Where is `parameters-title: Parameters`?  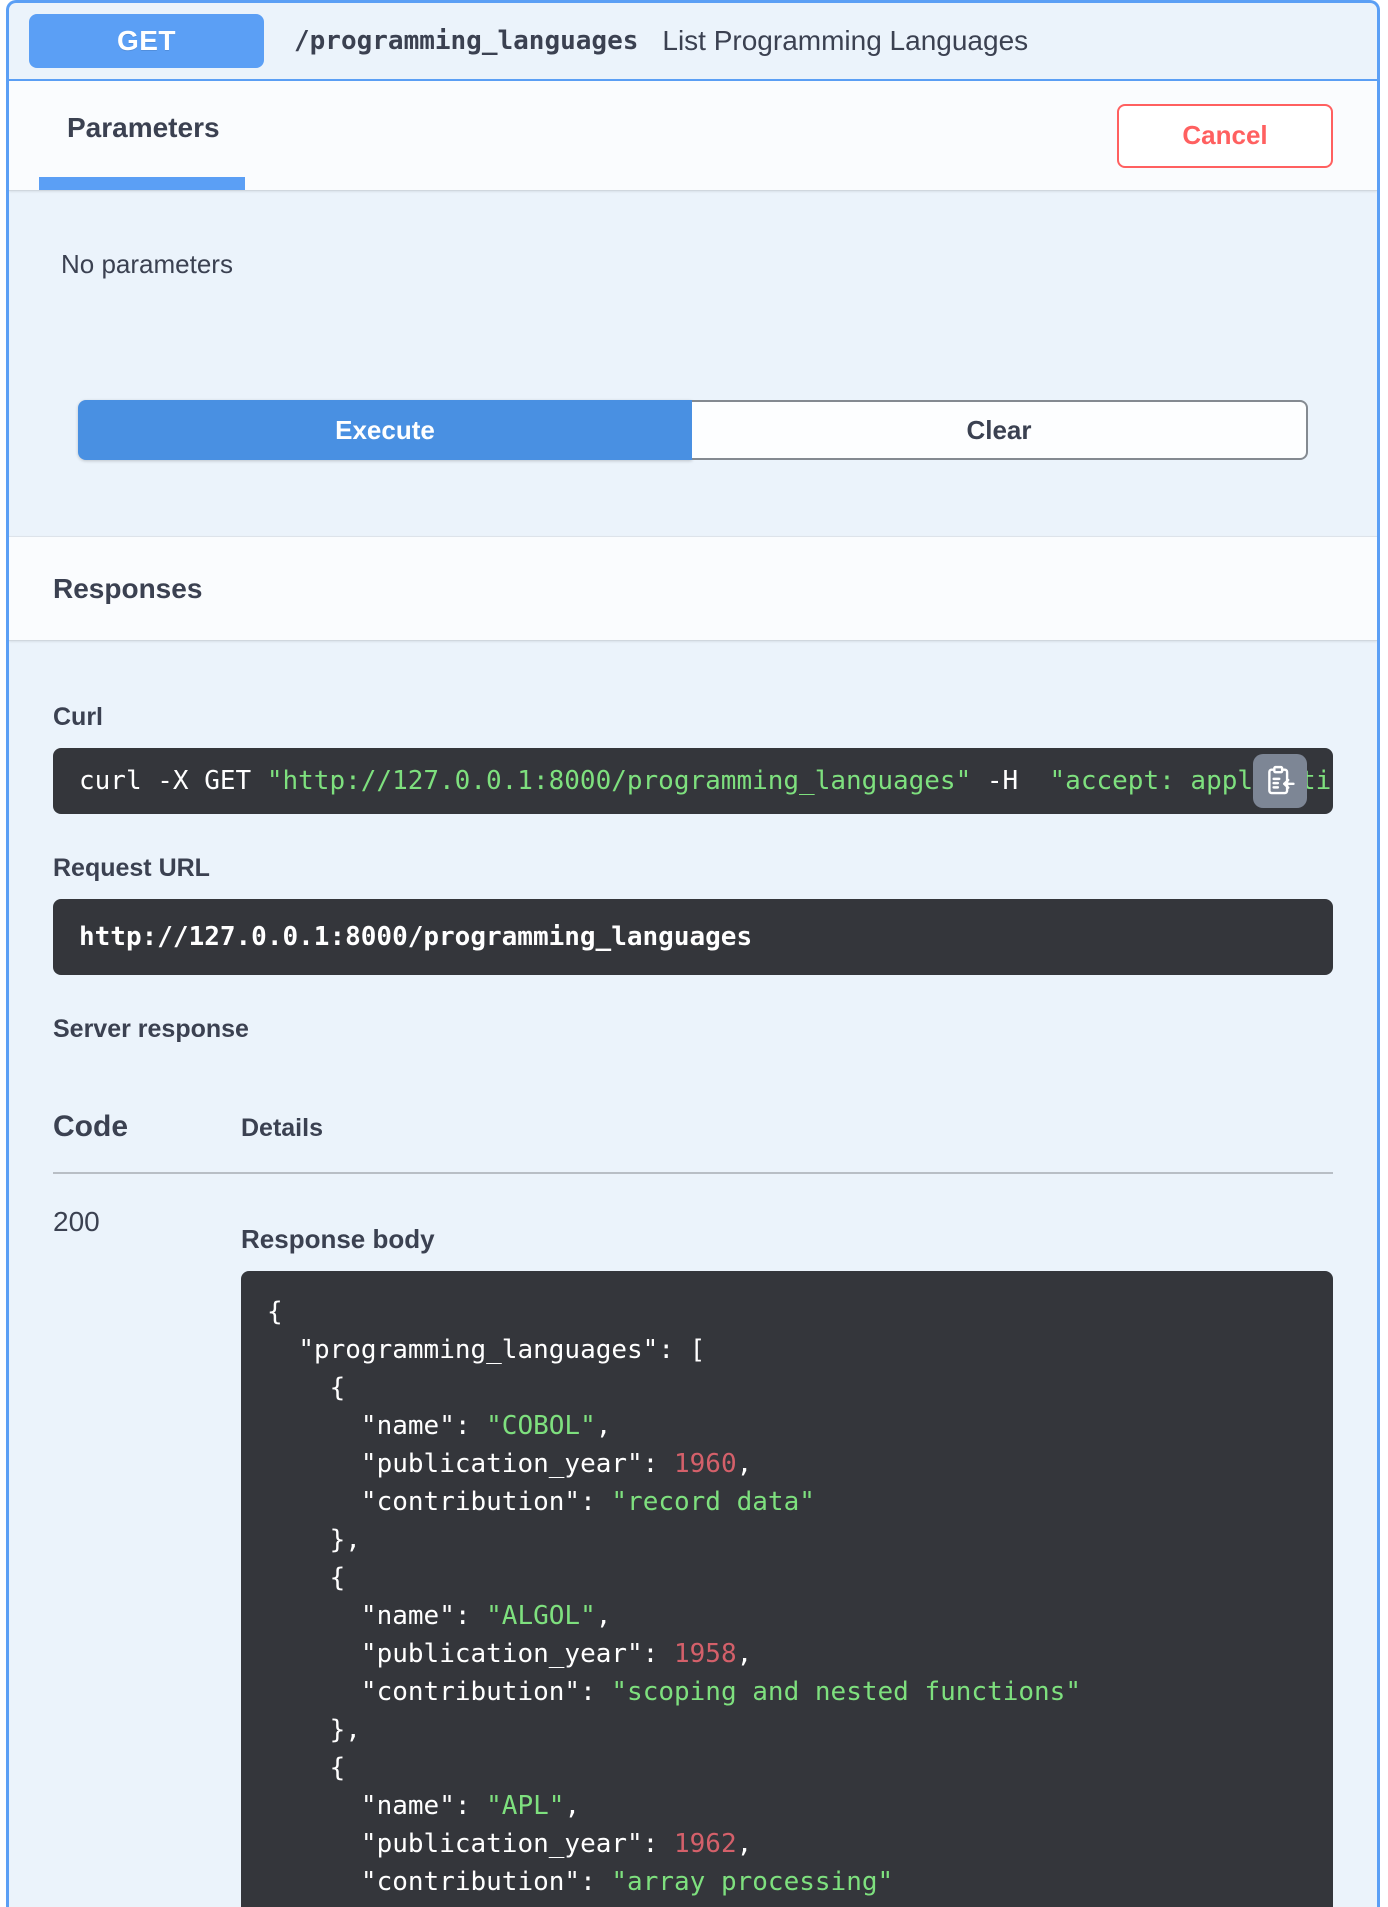
parameters-title: Parameters is located at coordinates (143, 127).